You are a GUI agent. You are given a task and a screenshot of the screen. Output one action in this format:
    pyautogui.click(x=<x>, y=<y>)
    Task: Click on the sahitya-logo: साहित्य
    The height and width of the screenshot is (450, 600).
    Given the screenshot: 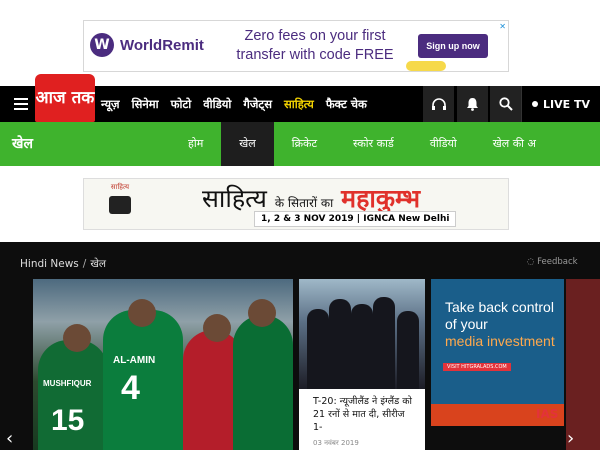 What is the action you would take?
    pyautogui.click(x=120, y=205)
    